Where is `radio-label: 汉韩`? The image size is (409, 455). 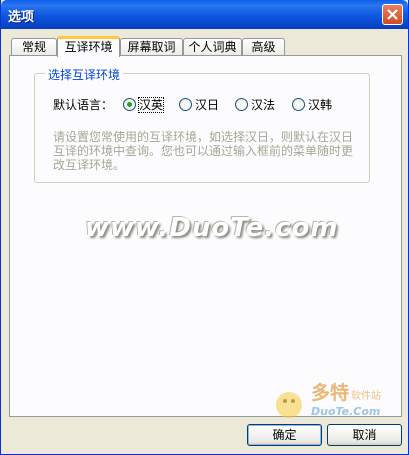 radio-label: 汉韩 is located at coordinates (320, 105).